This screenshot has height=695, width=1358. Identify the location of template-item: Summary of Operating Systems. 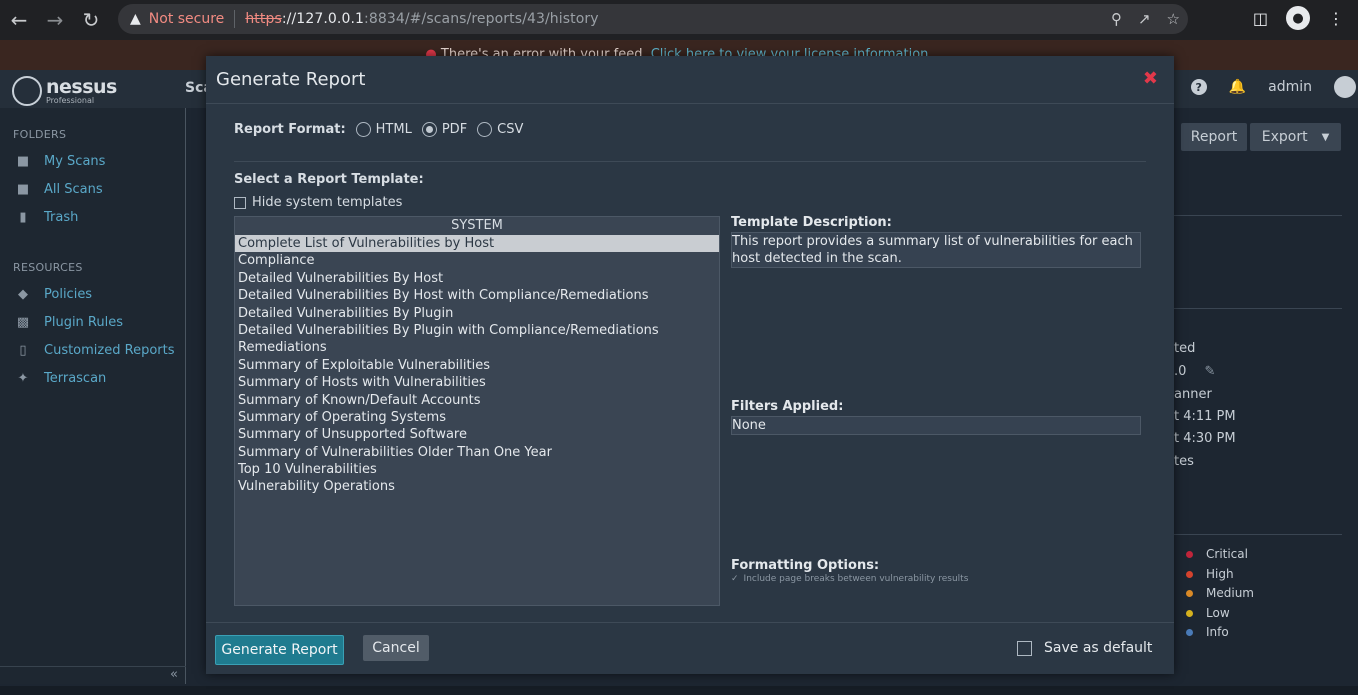
(477, 417).